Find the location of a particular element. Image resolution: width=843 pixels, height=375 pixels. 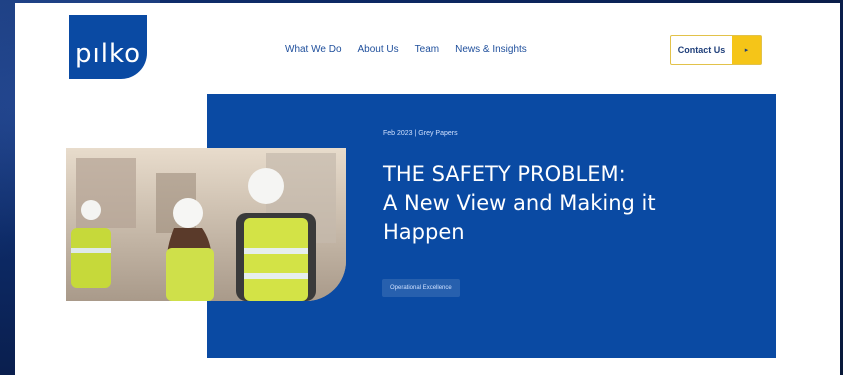

nav-item-about-us: About Us is located at coordinates (378, 49).